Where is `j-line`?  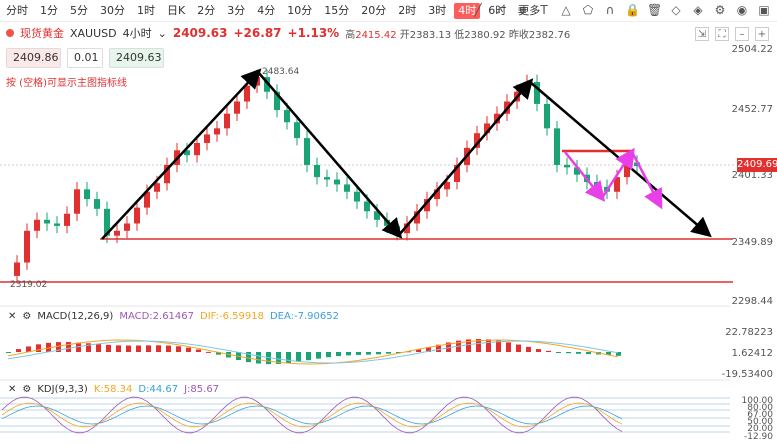 j-line is located at coordinates (312, 415).